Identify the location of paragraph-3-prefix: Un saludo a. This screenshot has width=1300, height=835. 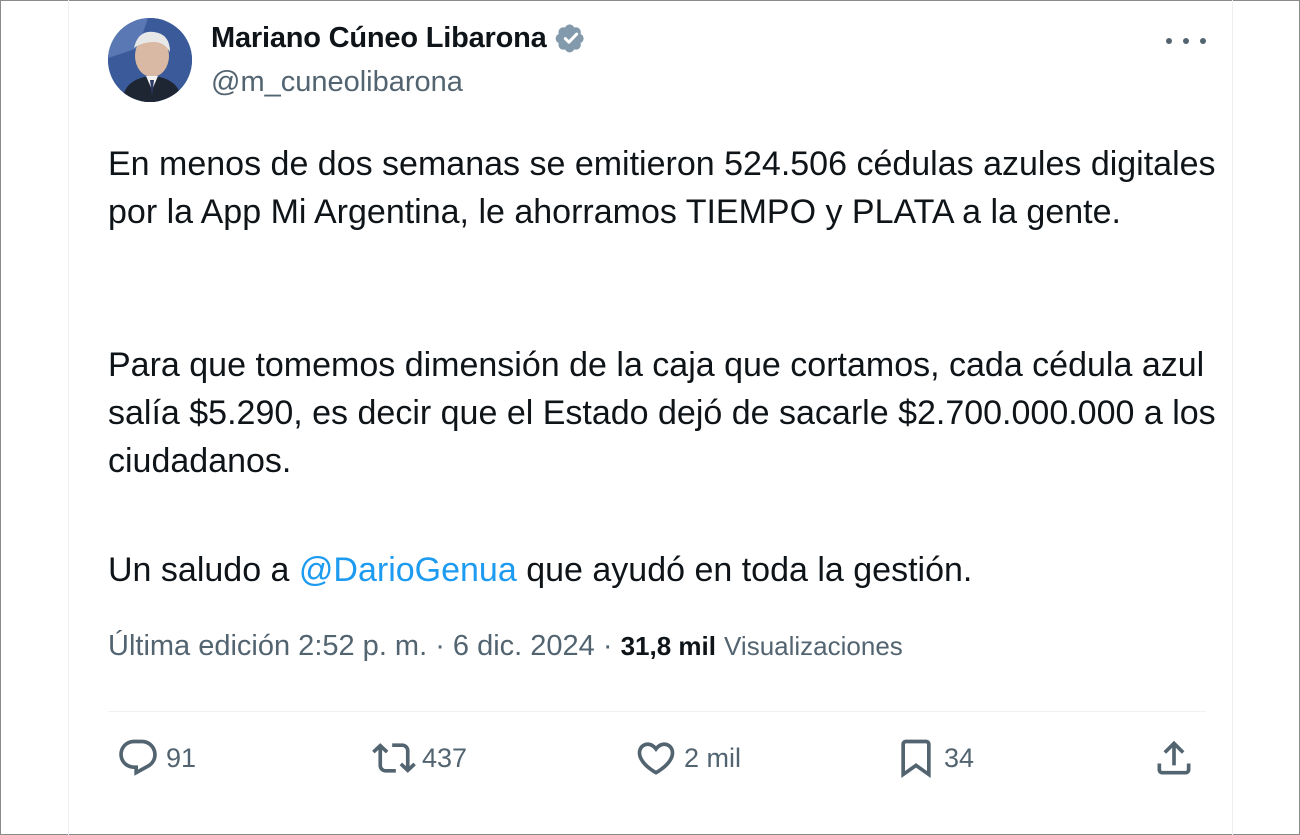
(203, 570).